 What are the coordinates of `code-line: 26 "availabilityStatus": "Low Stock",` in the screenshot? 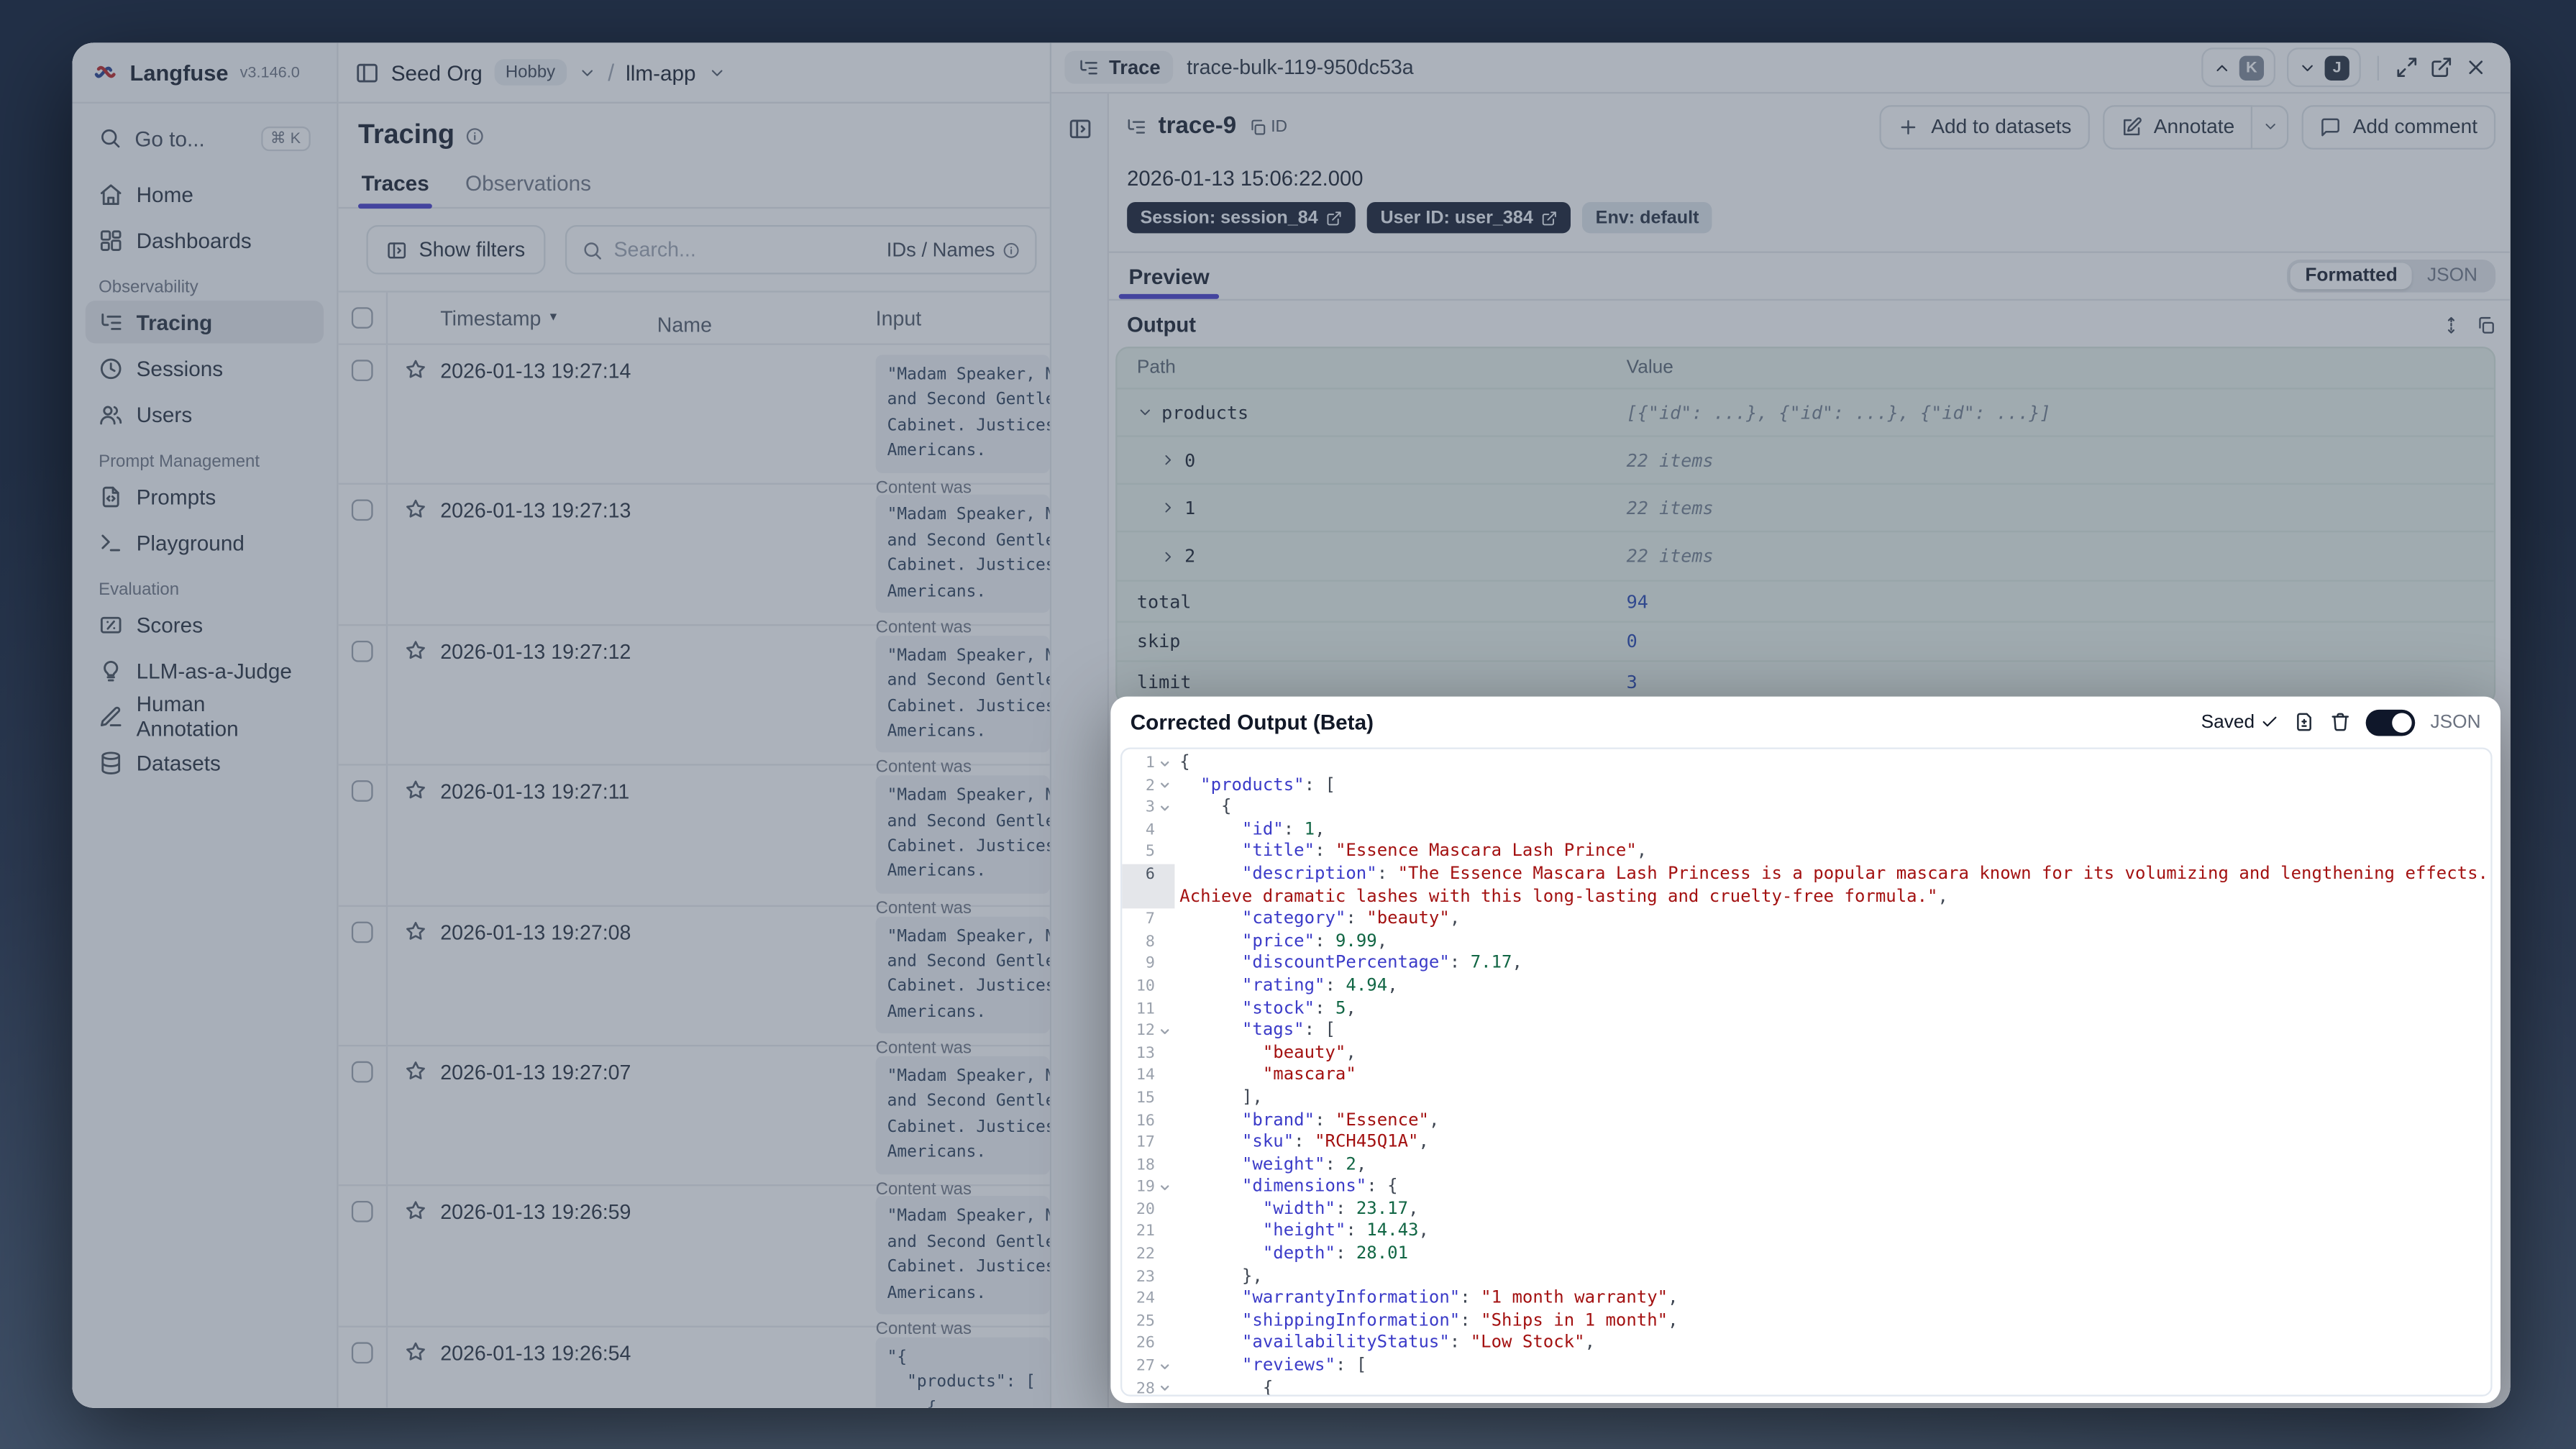 It's located at (1806, 1344).